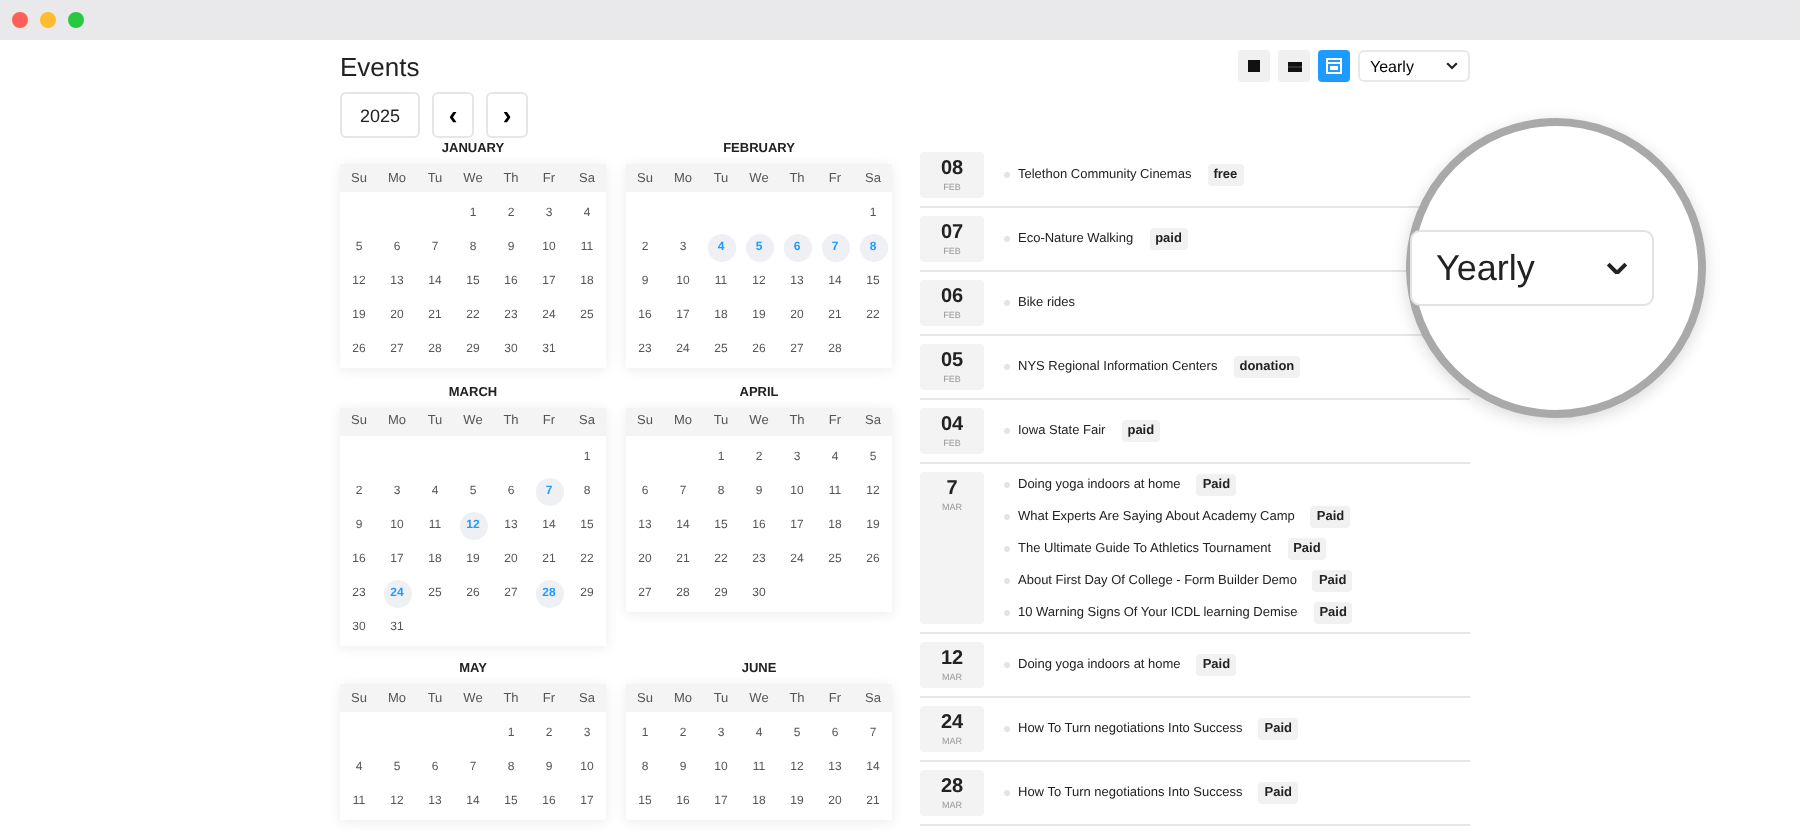 Image resolution: width=1800 pixels, height=840 pixels. Describe the element at coordinates (380, 115) in the screenshot. I see `year-field: 2025` at that location.